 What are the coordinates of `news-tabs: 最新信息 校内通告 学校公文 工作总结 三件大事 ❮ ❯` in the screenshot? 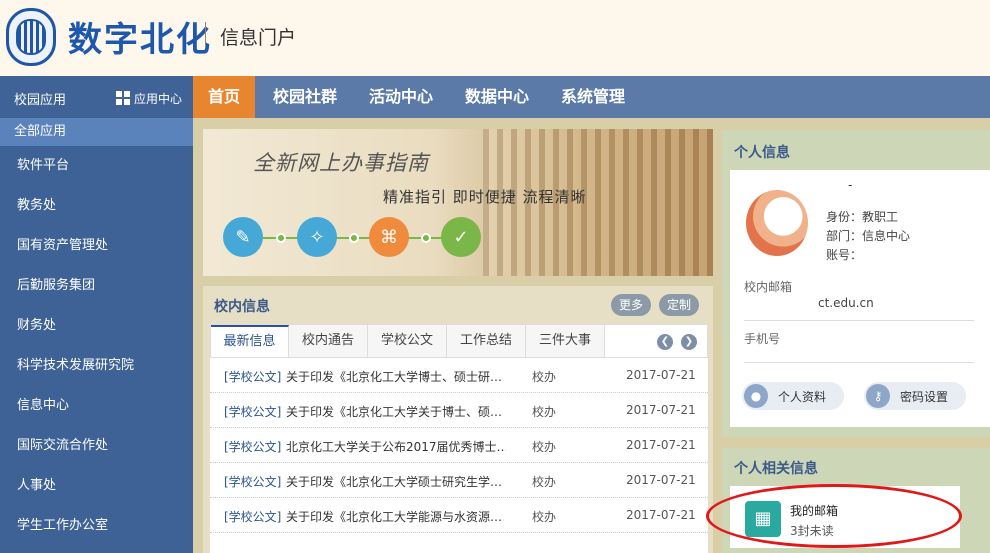 It's located at (459, 341).